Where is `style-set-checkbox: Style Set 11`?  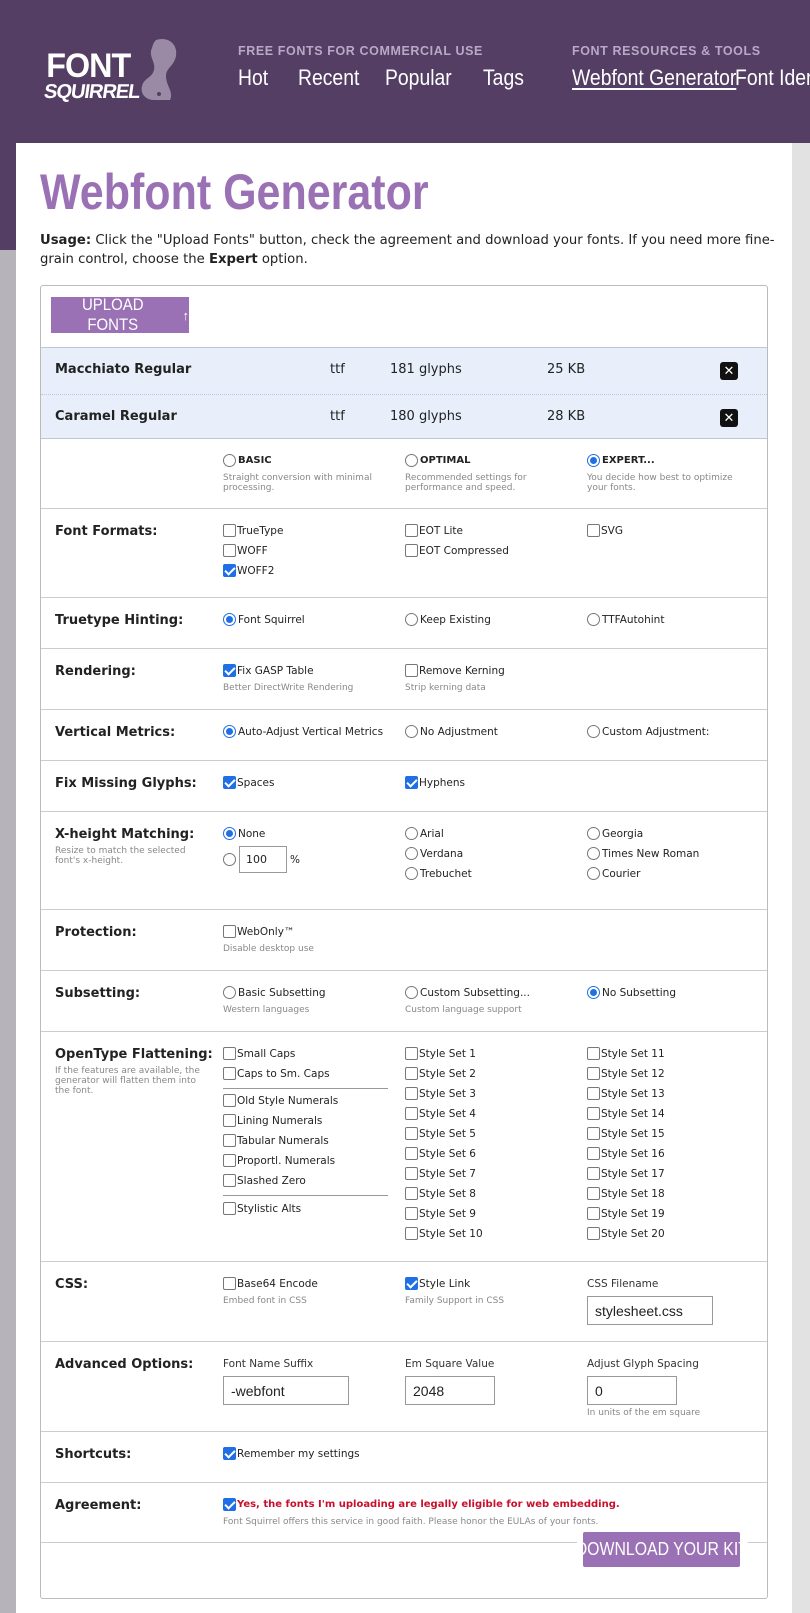 style-set-checkbox: Style Set 11 is located at coordinates (626, 1053).